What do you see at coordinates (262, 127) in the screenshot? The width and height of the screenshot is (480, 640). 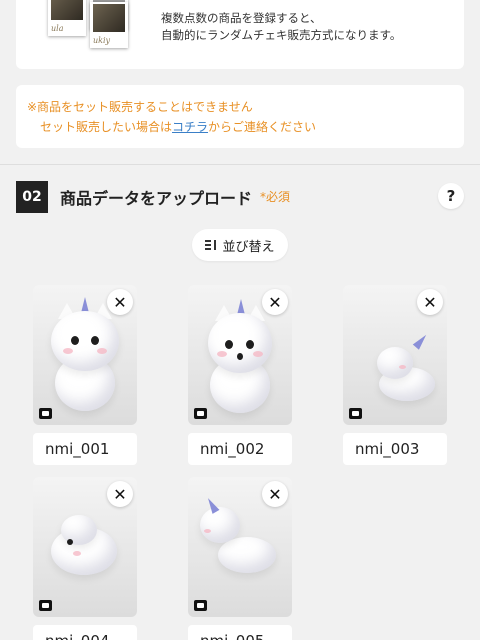 I see `notice-text: からご連絡ください` at bounding box center [262, 127].